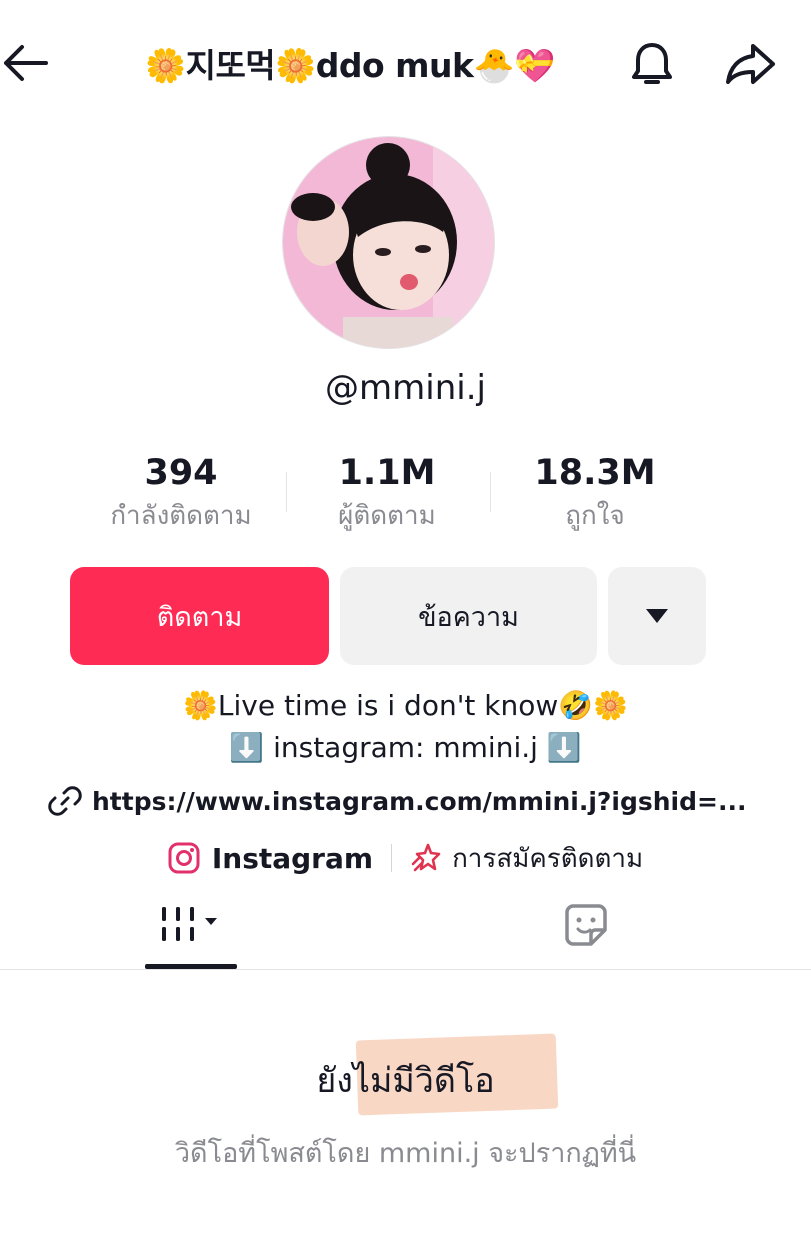 The height and width of the screenshot is (1258, 811). What do you see at coordinates (350, 65) in the screenshot?
I see `profile-title: 🌼지또먹🌼ddo muk🐣💝` at bounding box center [350, 65].